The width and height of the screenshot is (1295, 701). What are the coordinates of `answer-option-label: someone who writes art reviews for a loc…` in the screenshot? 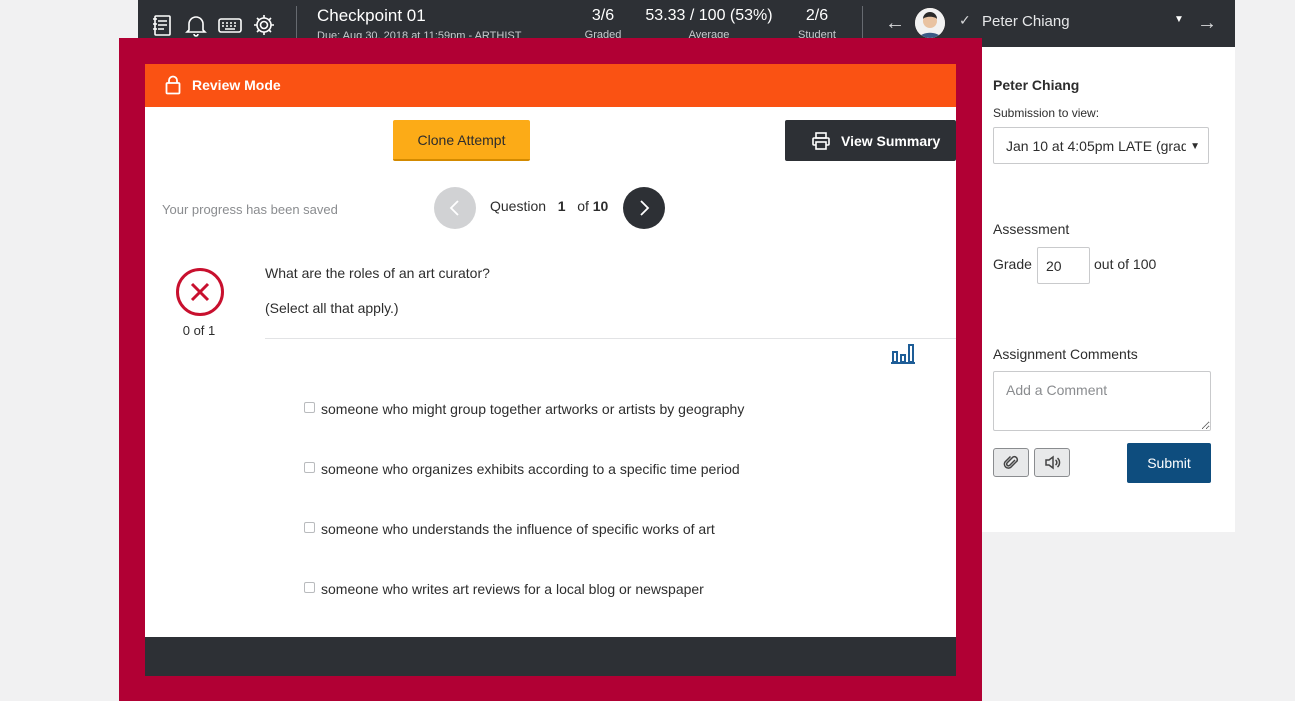 It's located at (512, 589).